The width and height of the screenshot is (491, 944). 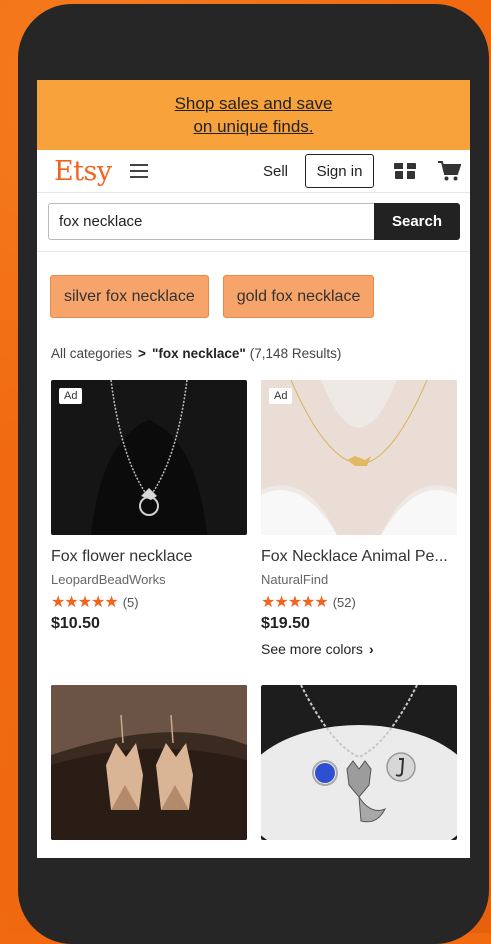 I want to click on product-title: Fox flower necklace, so click(x=149, y=557).